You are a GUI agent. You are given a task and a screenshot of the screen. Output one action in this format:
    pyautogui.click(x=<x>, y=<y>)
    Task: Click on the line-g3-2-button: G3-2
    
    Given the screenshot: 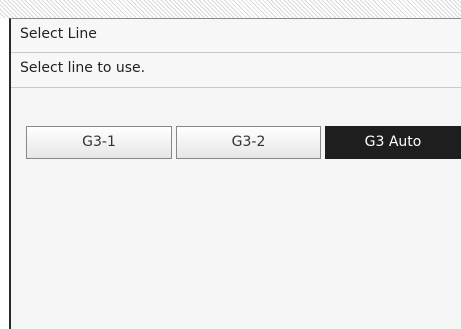 What is the action you would take?
    pyautogui.click(x=248, y=142)
    